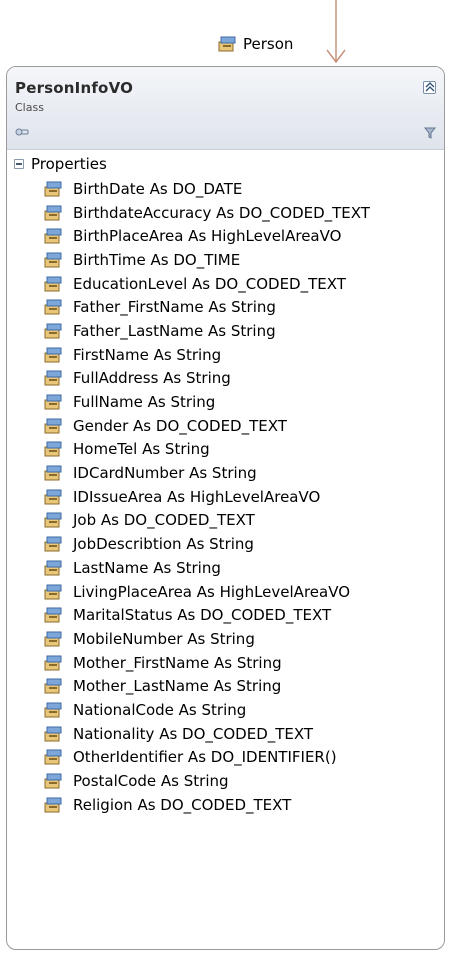  I want to click on association-arrow, so click(336, 32).